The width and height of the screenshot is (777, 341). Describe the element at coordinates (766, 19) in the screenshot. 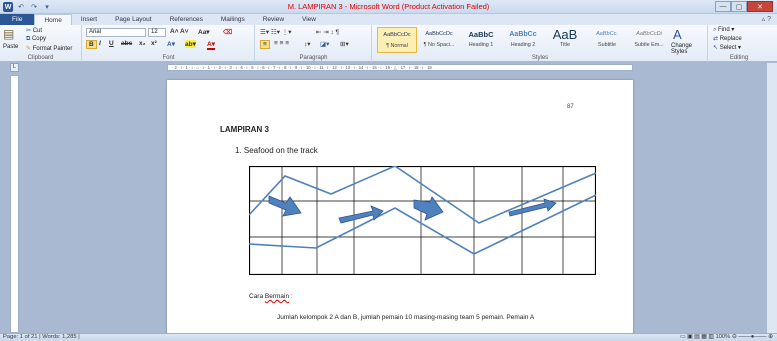

I see `help-icon: ▵ ?` at that location.